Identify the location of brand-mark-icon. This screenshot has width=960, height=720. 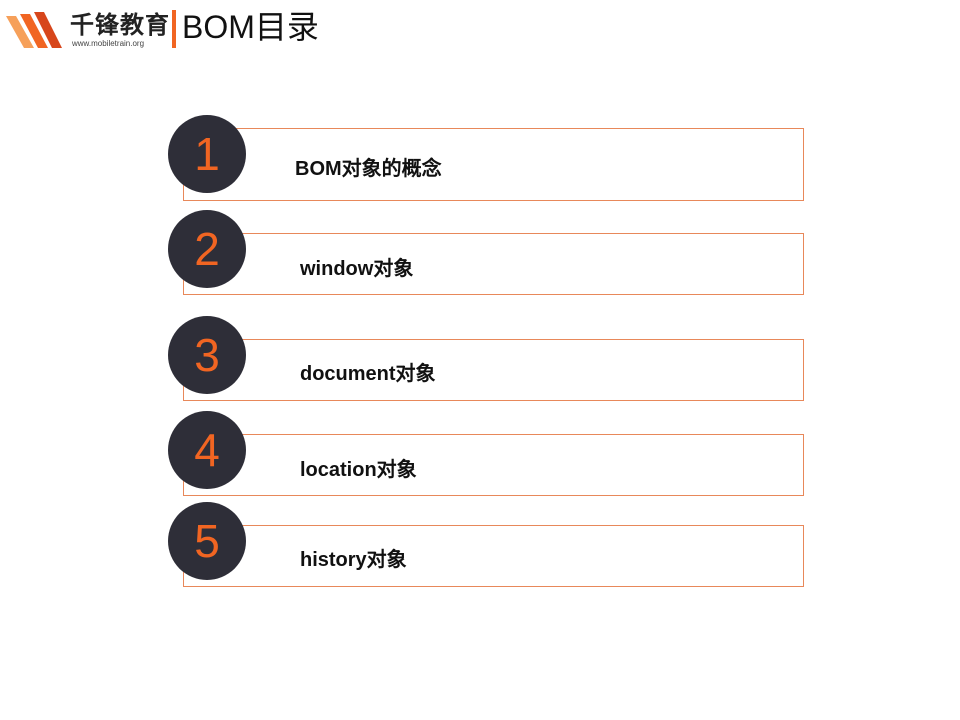
(34, 30).